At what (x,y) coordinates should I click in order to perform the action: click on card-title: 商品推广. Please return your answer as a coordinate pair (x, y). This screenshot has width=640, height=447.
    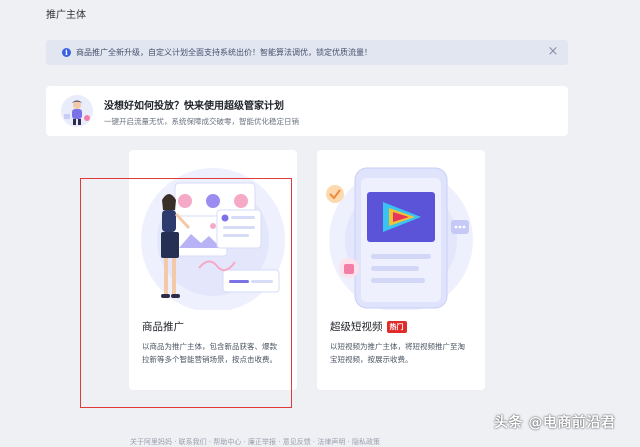
    Looking at the image, I should click on (163, 326).